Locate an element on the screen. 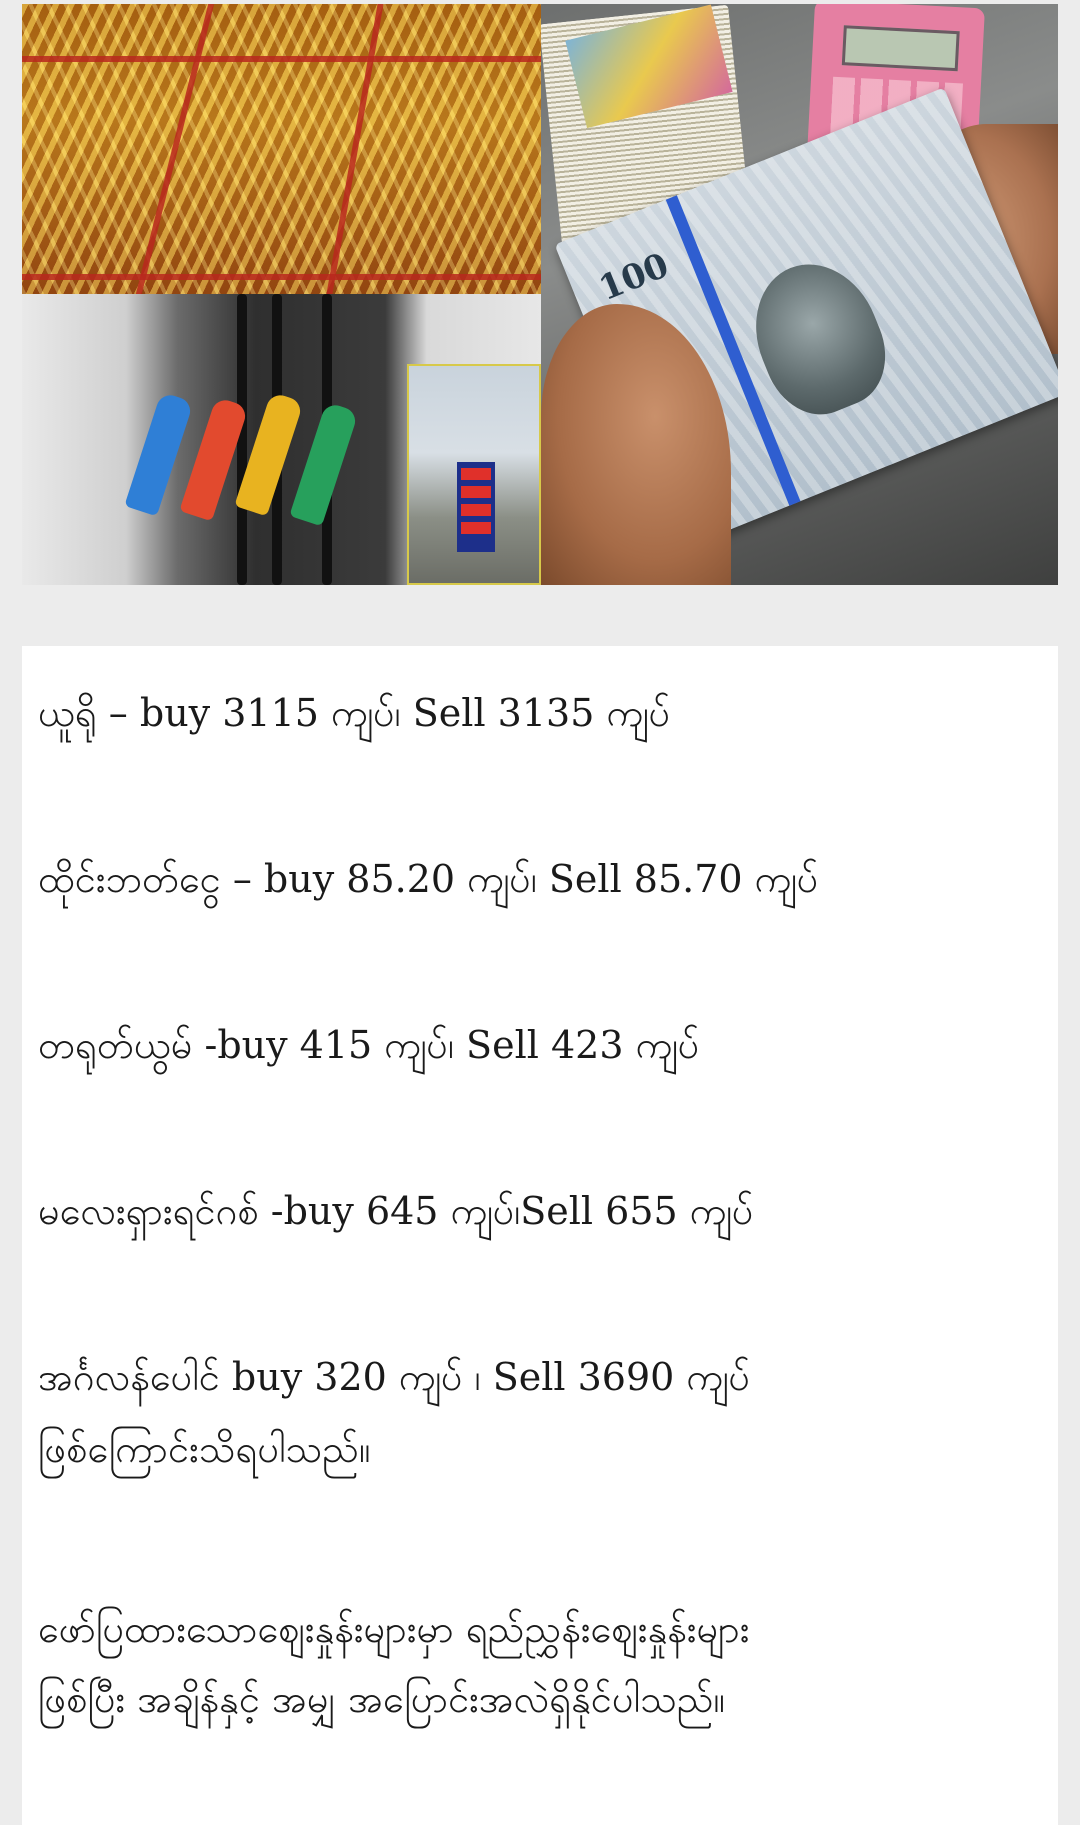 The width and height of the screenshot is (1080, 1825). fuel-price-sign is located at coordinates (476, 507).